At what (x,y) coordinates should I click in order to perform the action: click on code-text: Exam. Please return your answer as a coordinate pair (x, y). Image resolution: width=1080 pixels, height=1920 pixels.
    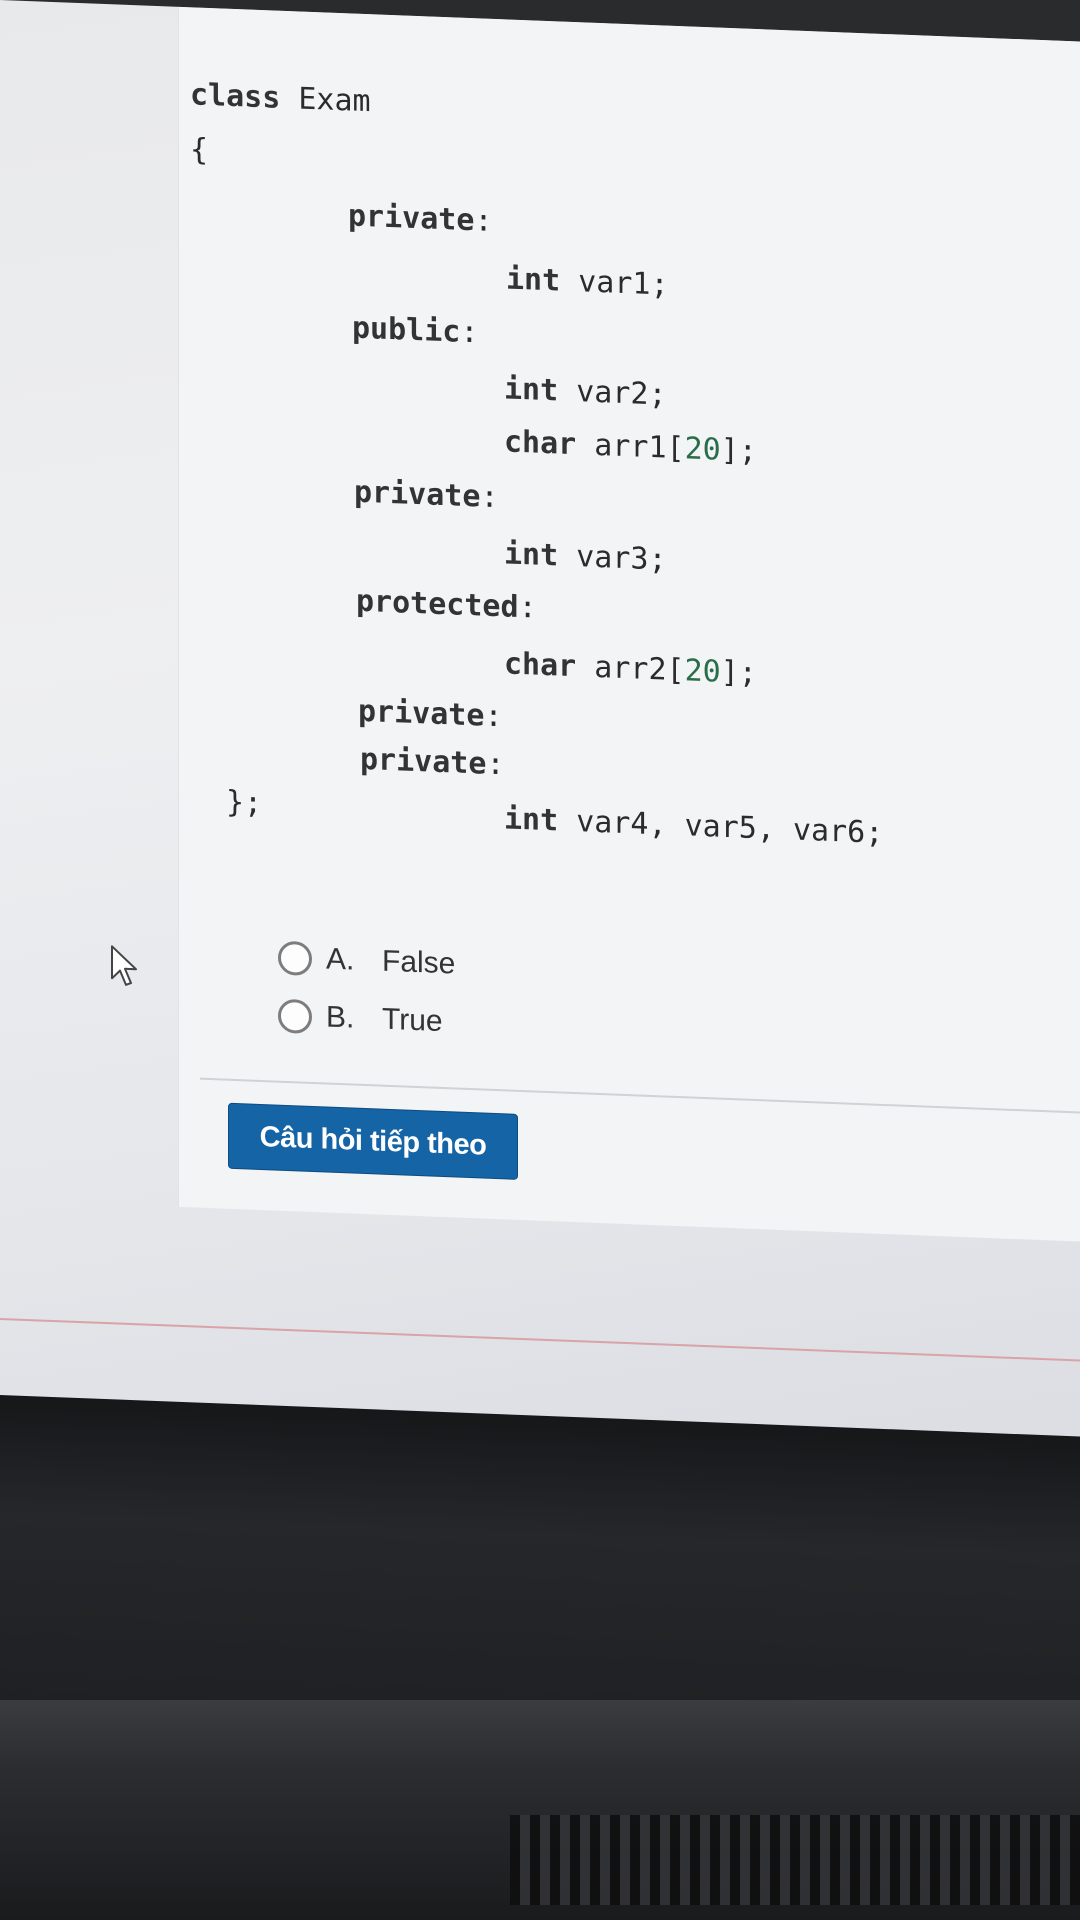
    Looking at the image, I should click on (325, 100).